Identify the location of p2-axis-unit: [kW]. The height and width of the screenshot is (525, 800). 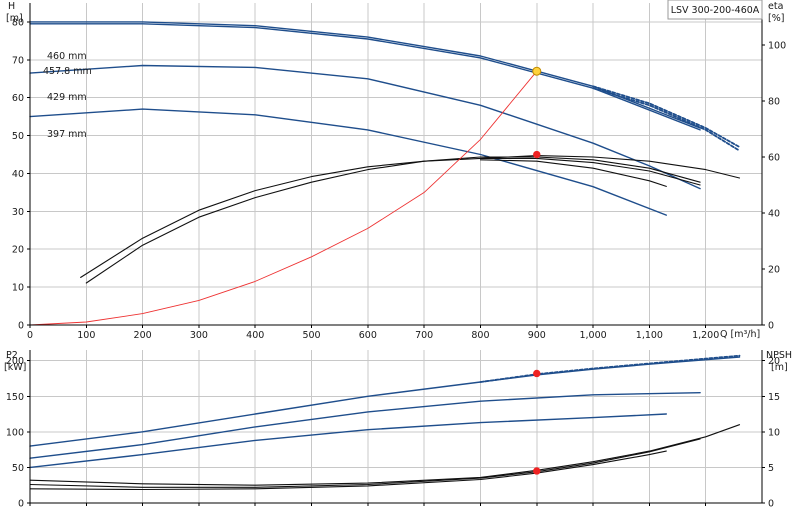
(15, 367).